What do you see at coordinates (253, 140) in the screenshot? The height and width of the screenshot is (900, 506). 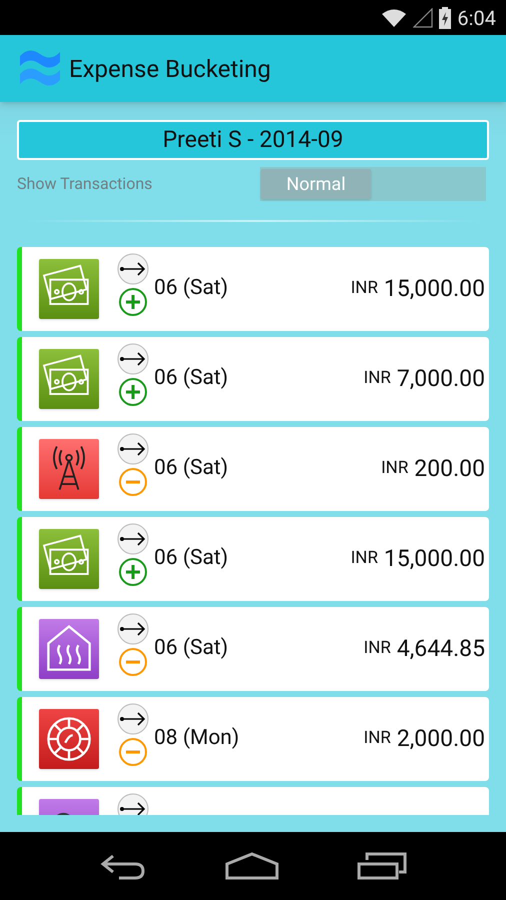 I see `period-button: Preeti S - 2014-09` at bounding box center [253, 140].